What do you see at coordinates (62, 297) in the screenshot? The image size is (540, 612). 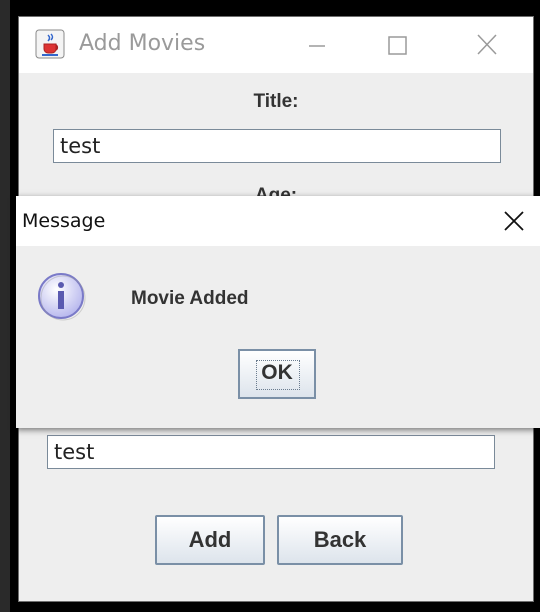 I see `info-icon` at bounding box center [62, 297].